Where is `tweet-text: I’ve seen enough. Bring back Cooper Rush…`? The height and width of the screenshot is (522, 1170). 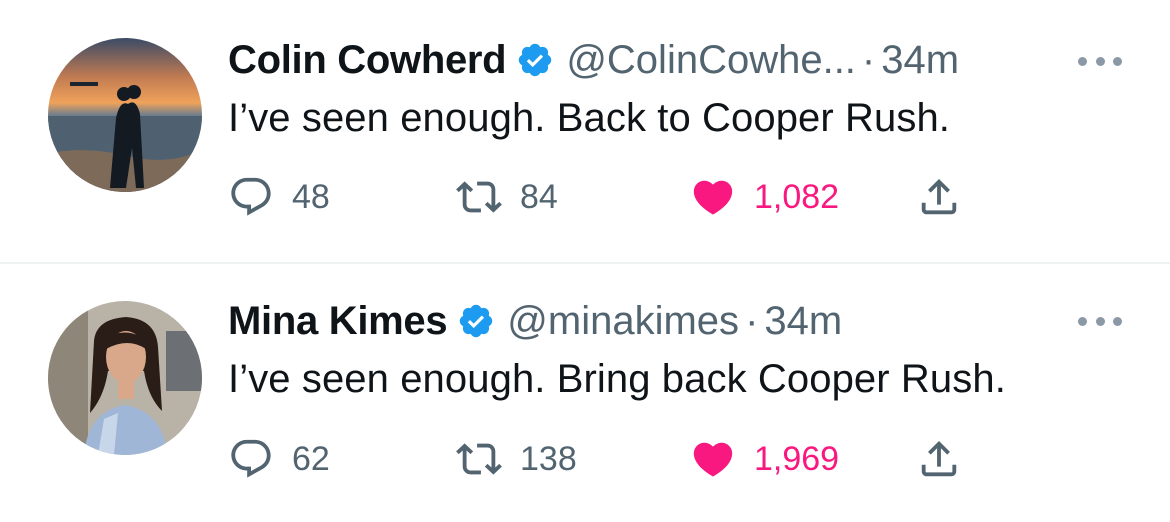 tweet-text: I’ve seen enough. Bring back Cooper Rush… is located at coordinates (617, 379).